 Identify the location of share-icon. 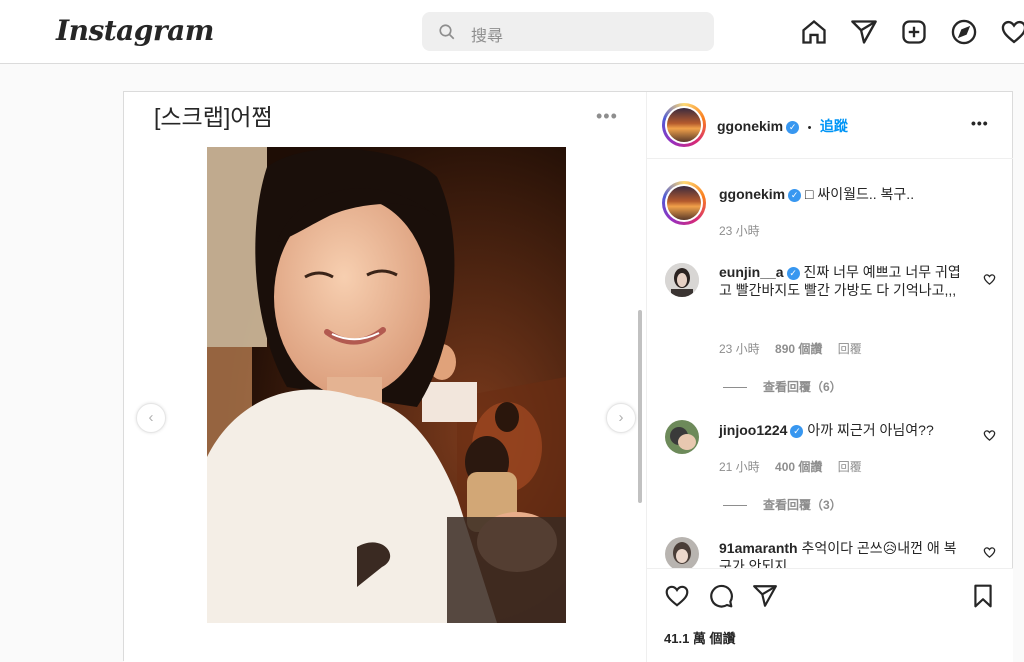
(765, 596).